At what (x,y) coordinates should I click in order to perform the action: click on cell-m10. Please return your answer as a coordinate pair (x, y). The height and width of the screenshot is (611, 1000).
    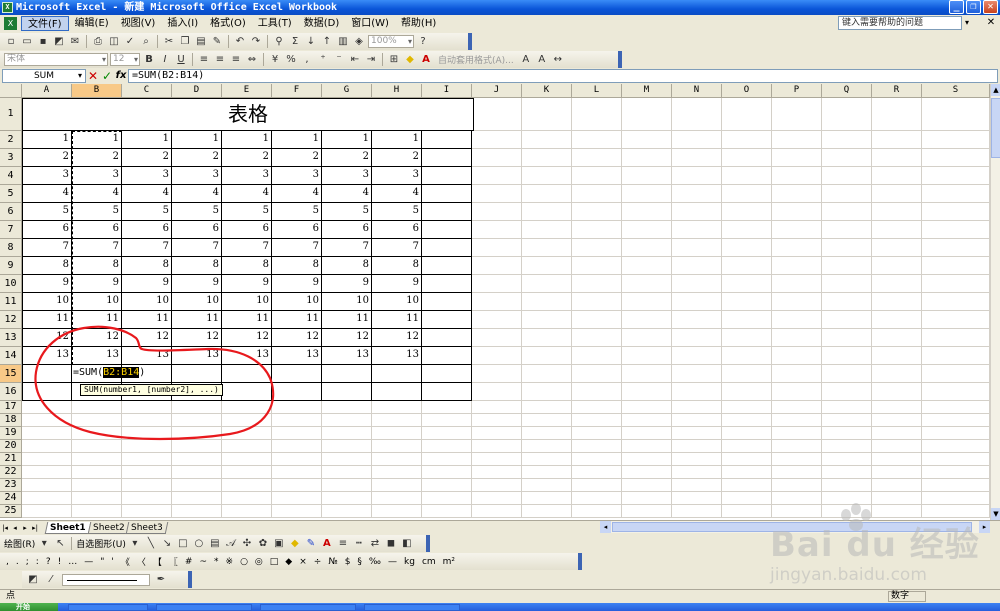
    Looking at the image, I should click on (647, 284).